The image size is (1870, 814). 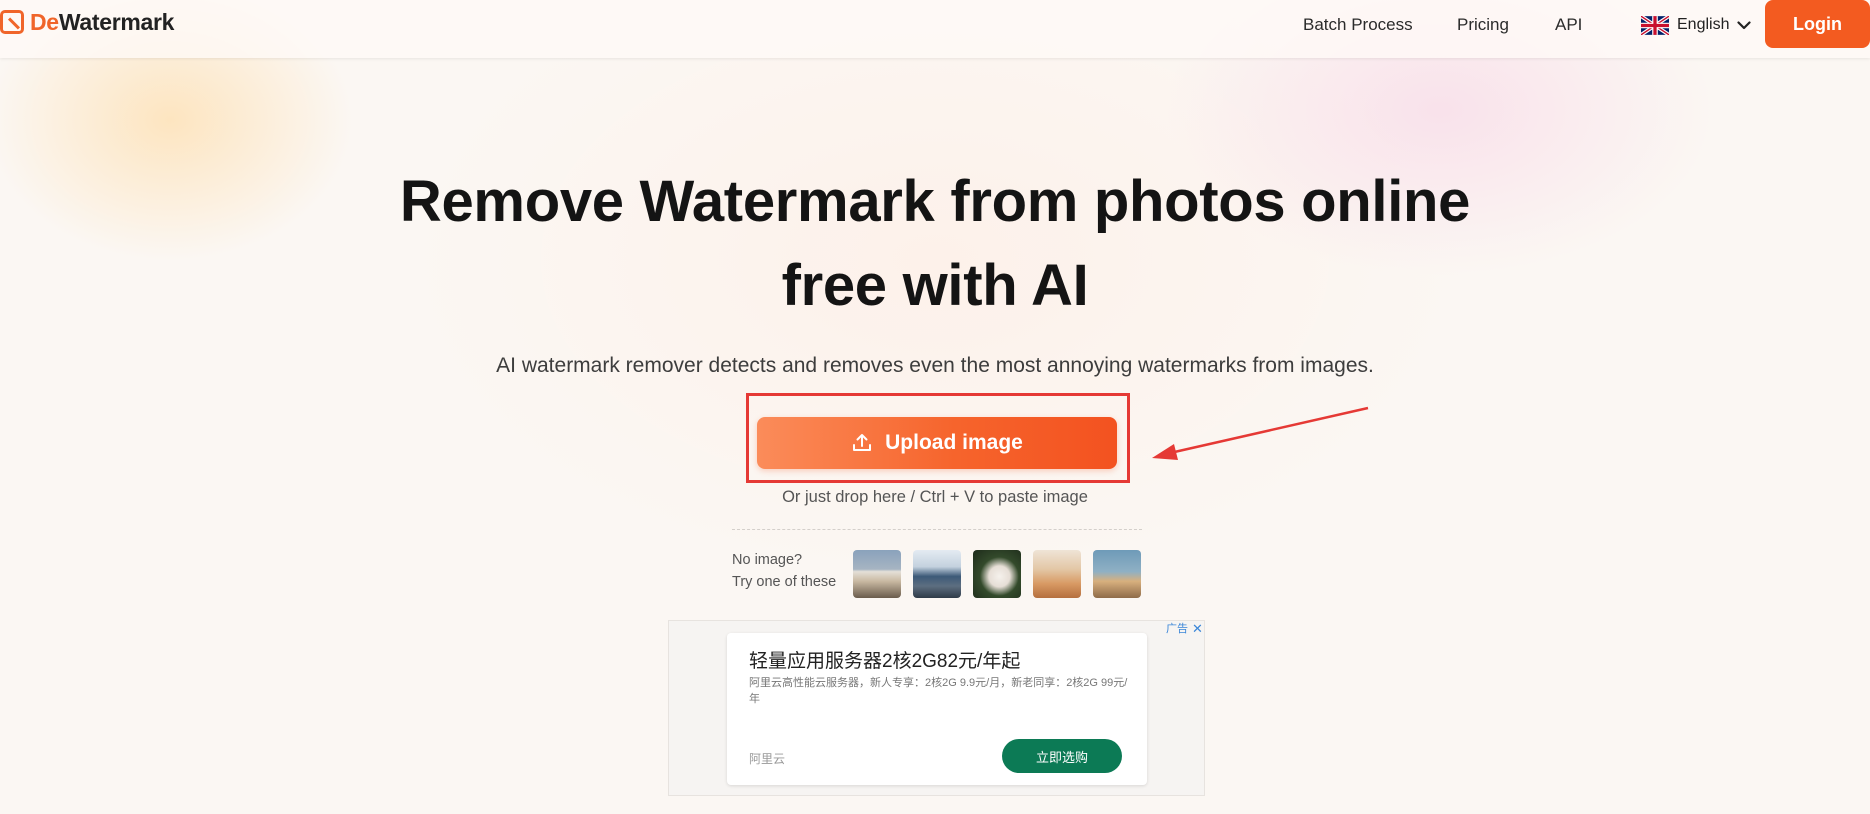 What do you see at coordinates (937, 529) in the screenshot?
I see `dashed-divider` at bounding box center [937, 529].